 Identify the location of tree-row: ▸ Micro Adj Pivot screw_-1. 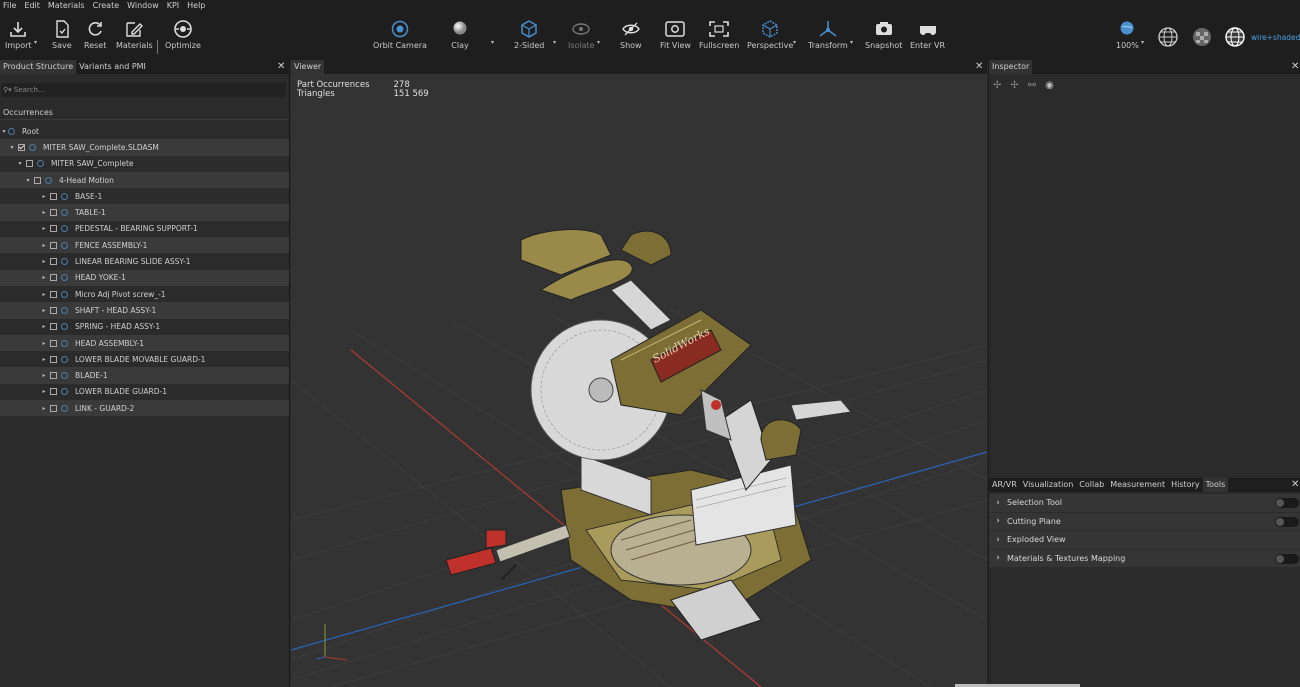
(144, 294).